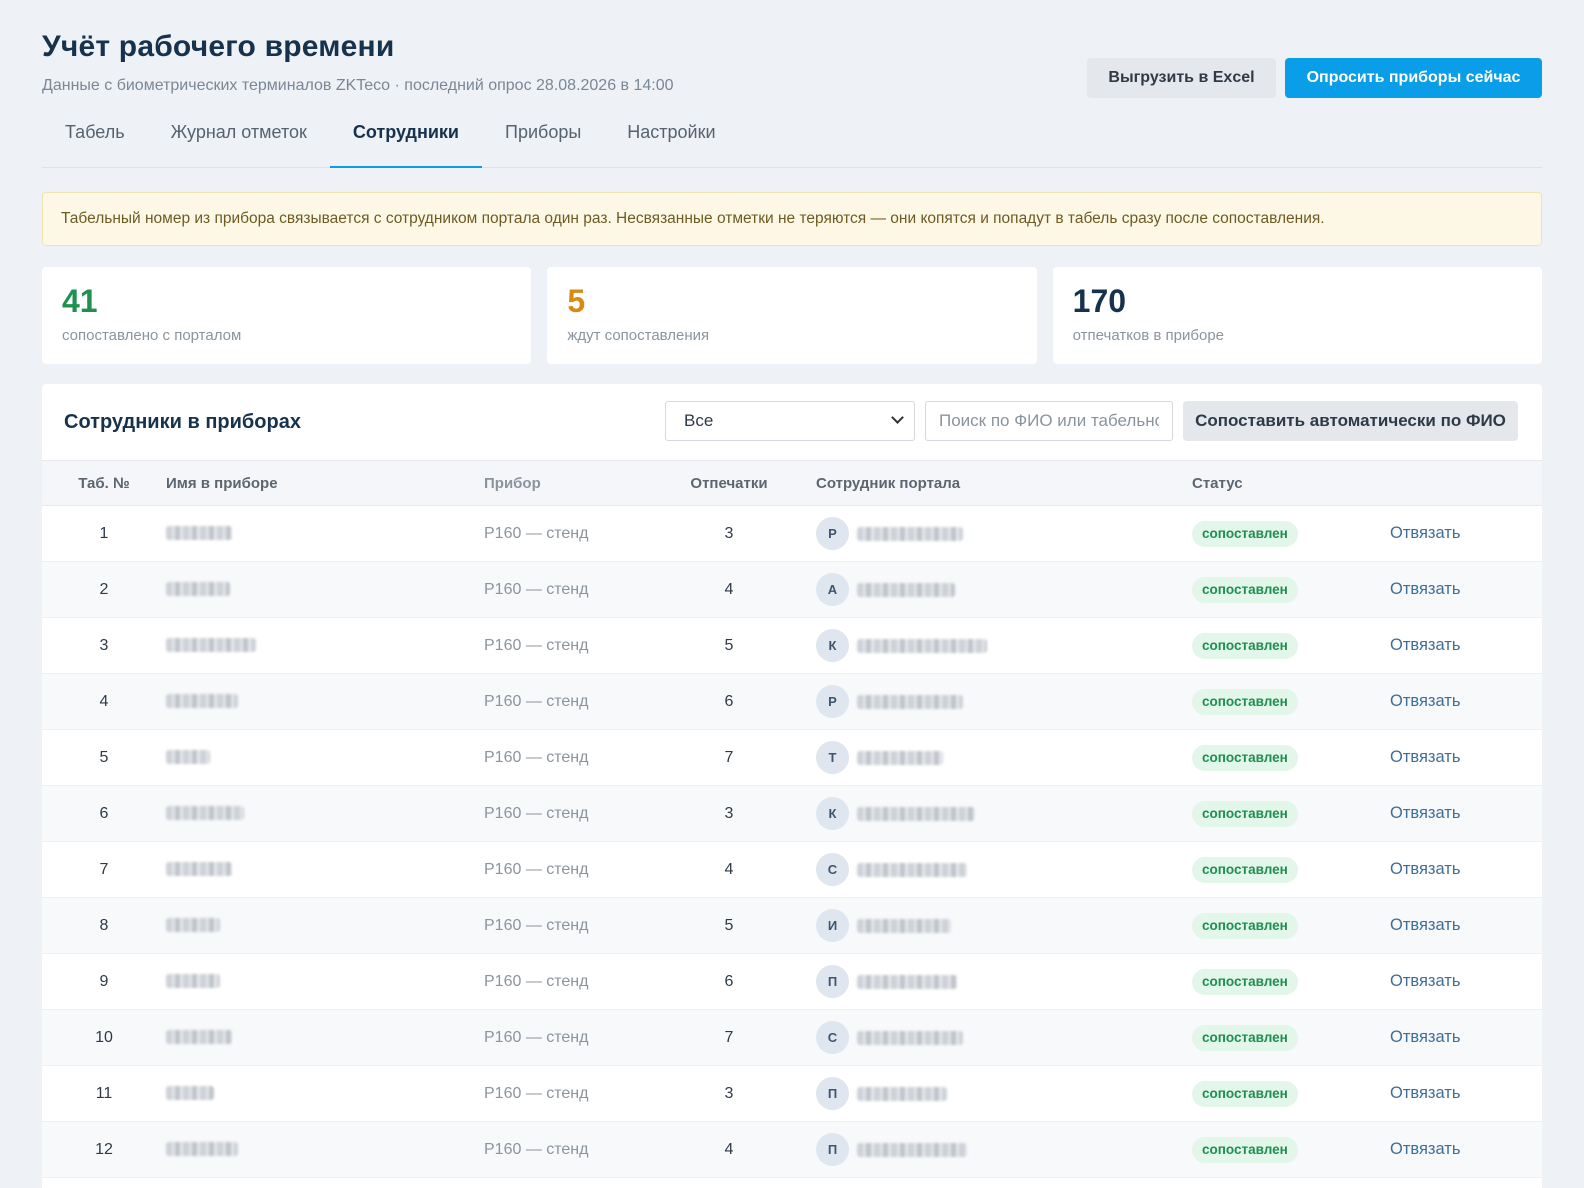 Image resolution: width=1584 pixels, height=1188 pixels. What do you see at coordinates (992, 590) in the screenshot?
I see `cell-portal-employee: А` at bounding box center [992, 590].